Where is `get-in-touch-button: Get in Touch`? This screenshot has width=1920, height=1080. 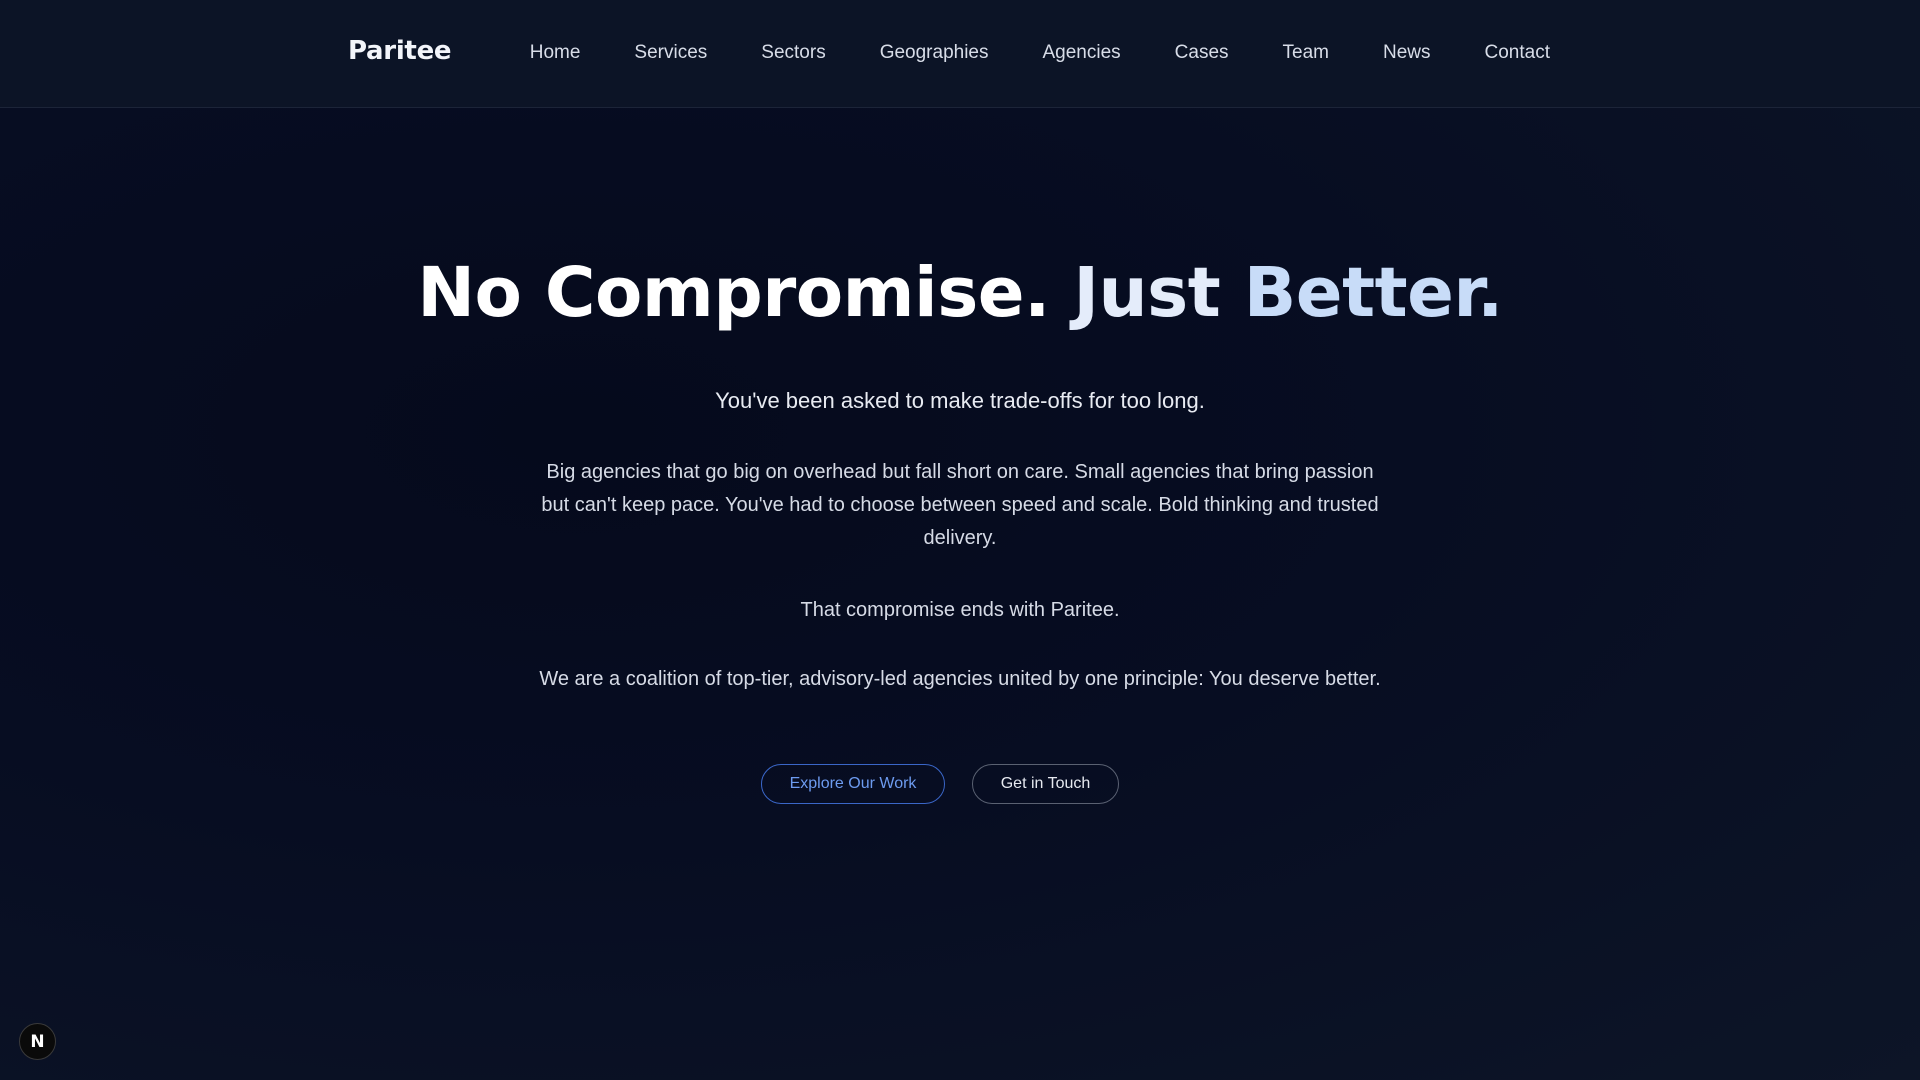
get-in-touch-button: Get in Touch is located at coordinates (1045, 784).